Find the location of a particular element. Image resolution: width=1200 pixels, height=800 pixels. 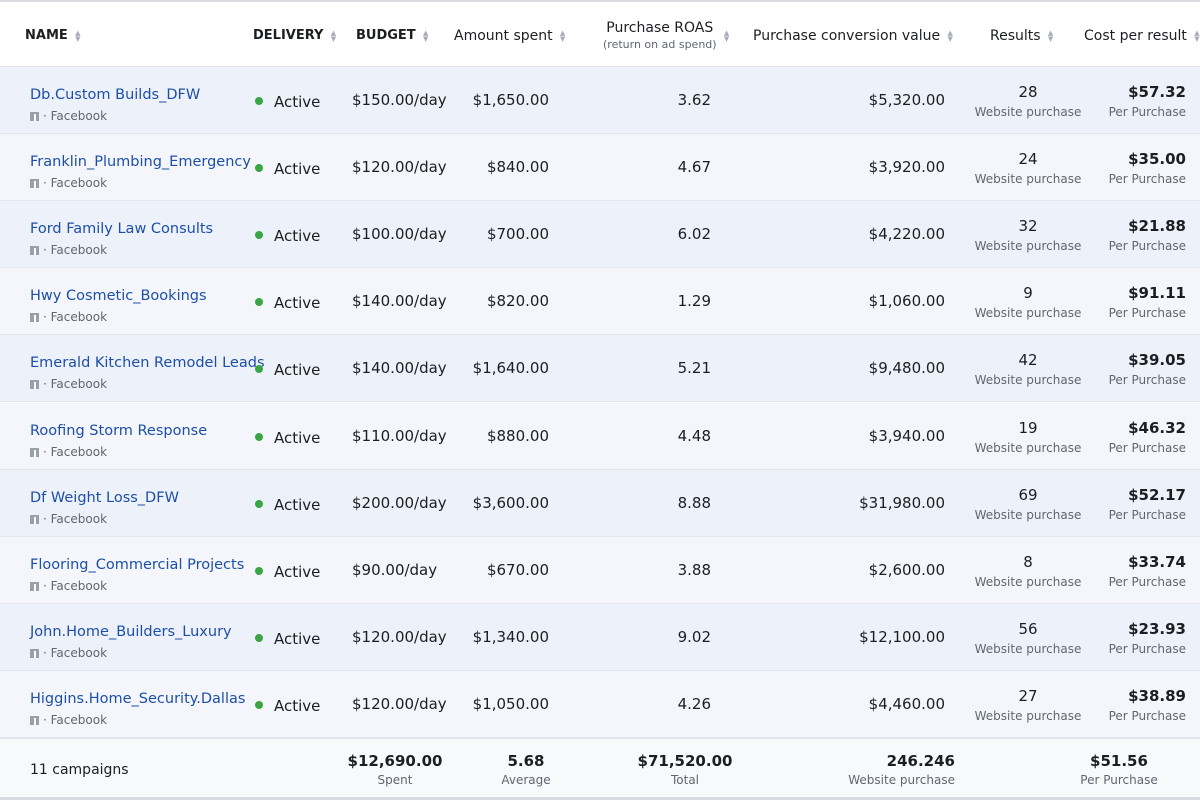

column-header-cost-per-result: Cost per result ▲ ▼ is located at coordinates (1142, 36).